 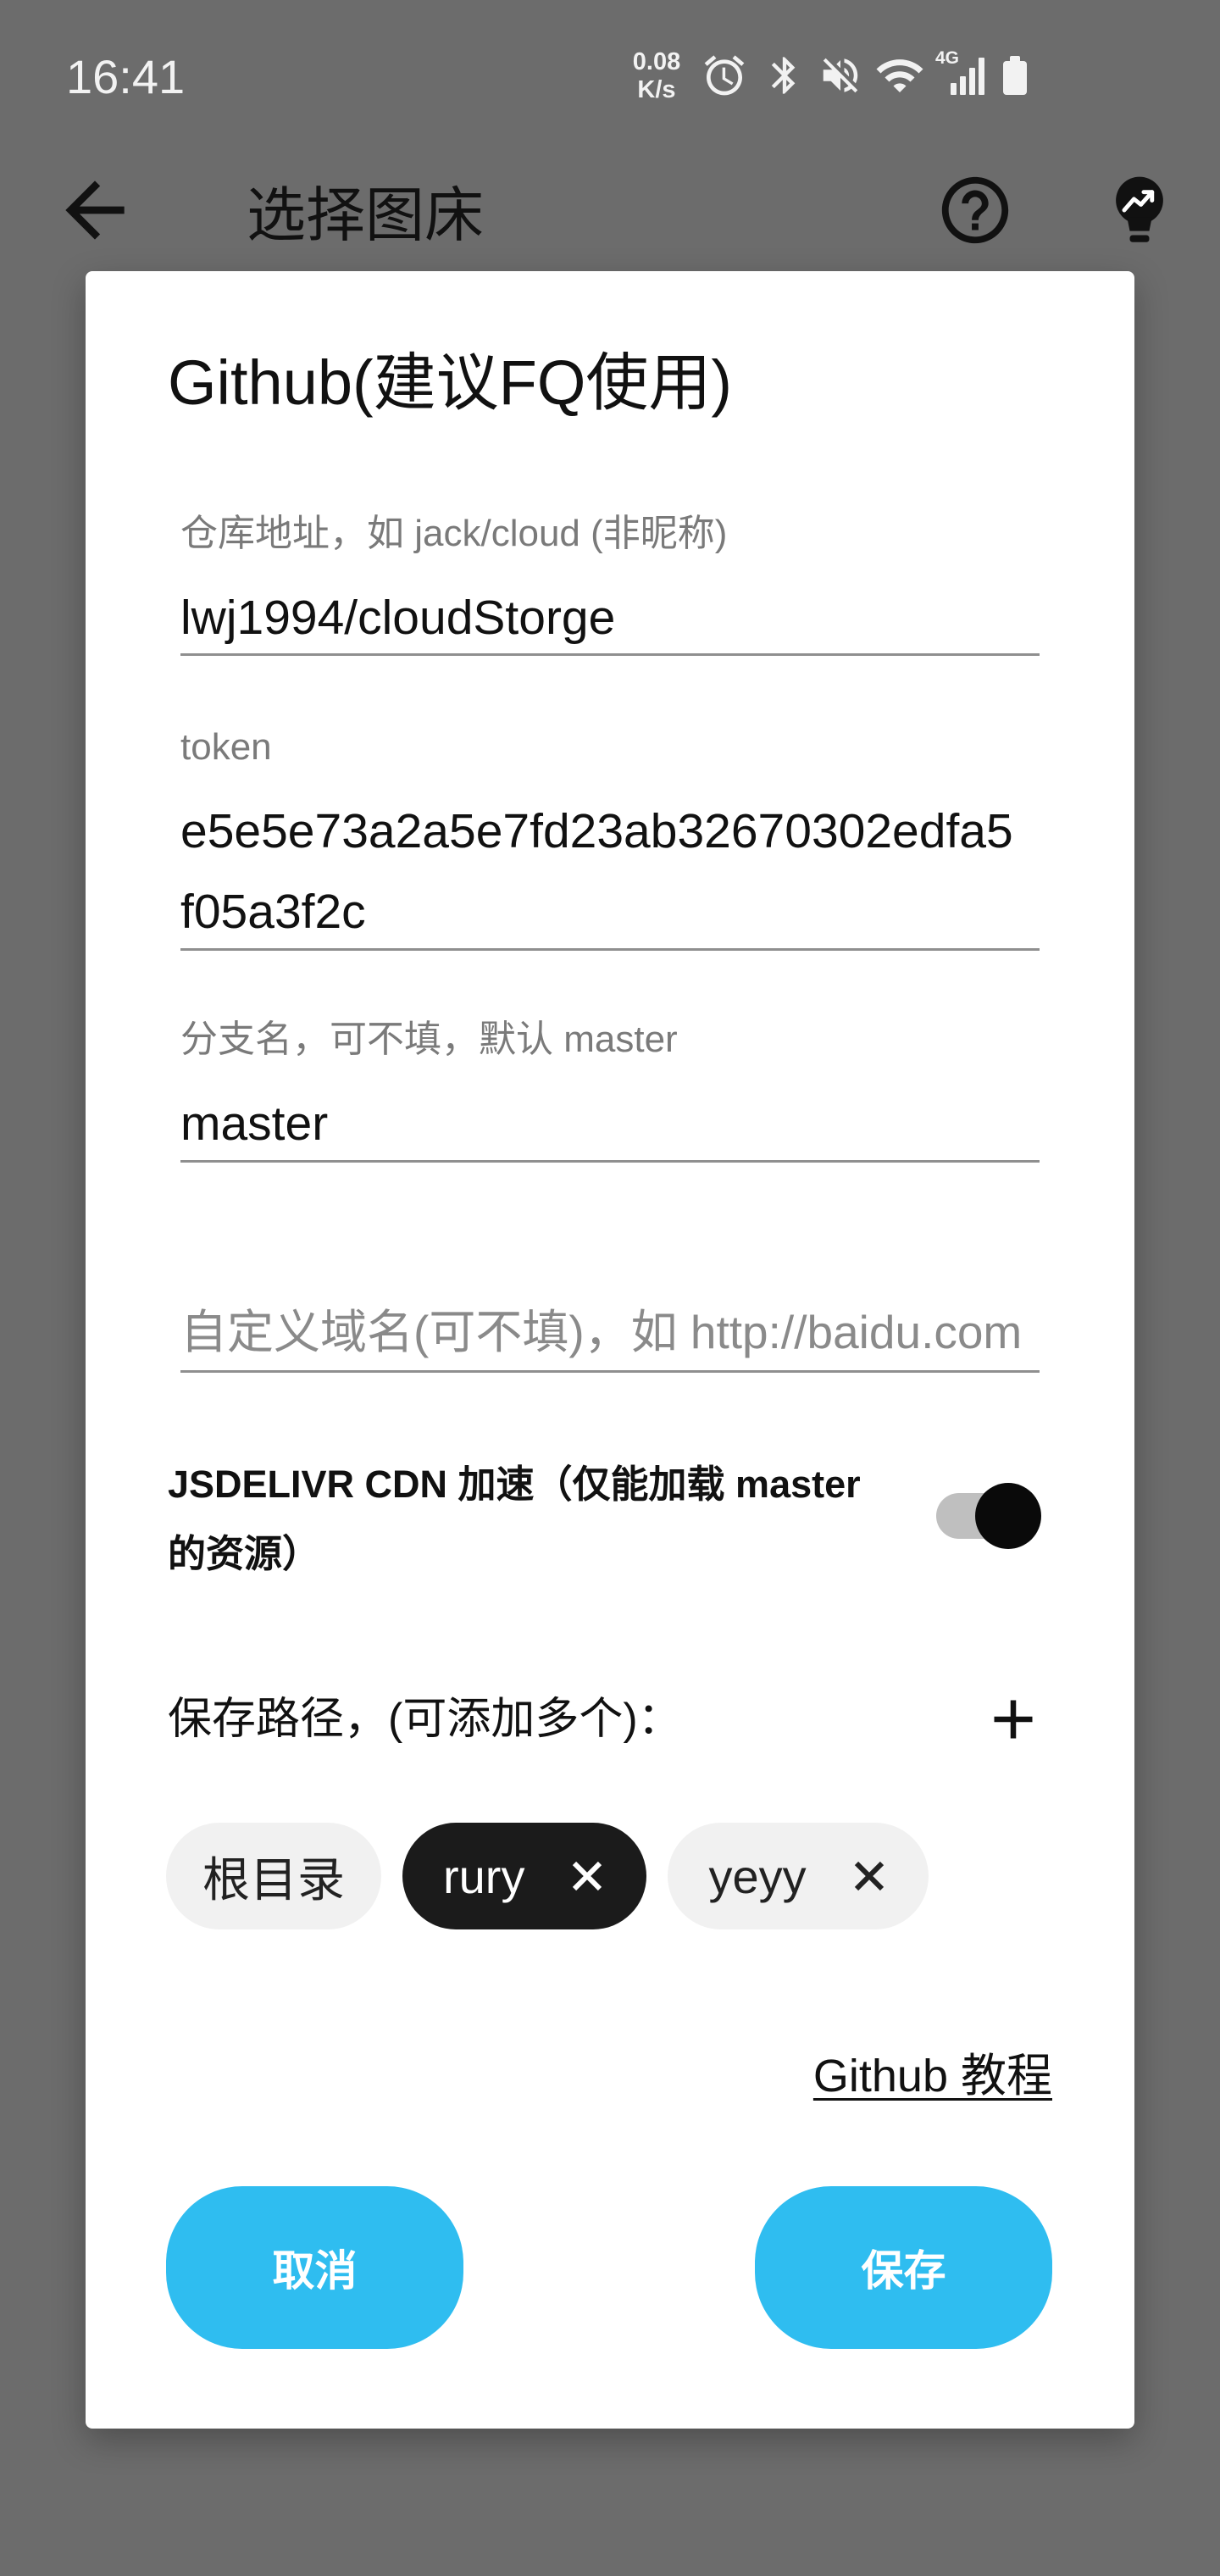 I want to click on path-chip-label: 根目录, so click(x=273, y=1879).